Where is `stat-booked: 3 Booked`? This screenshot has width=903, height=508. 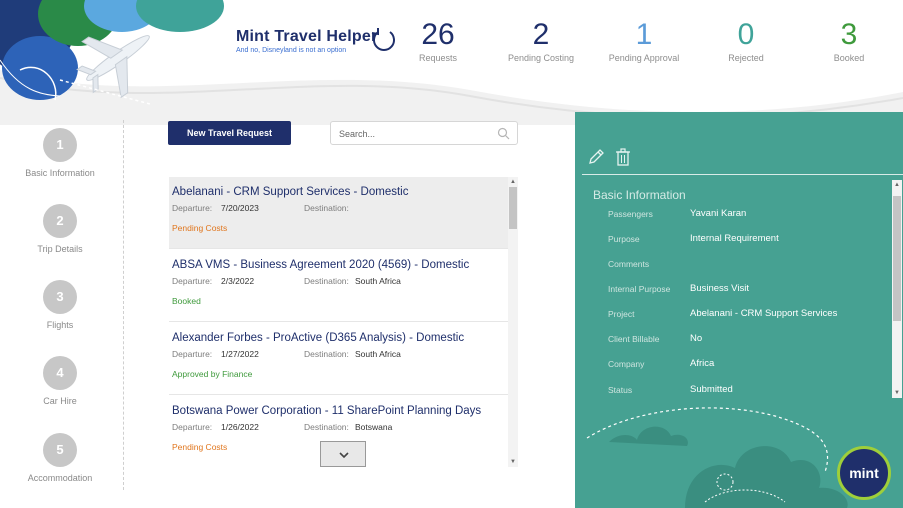
stat-booked: 3 Booked is located at coordinates (849, 40).